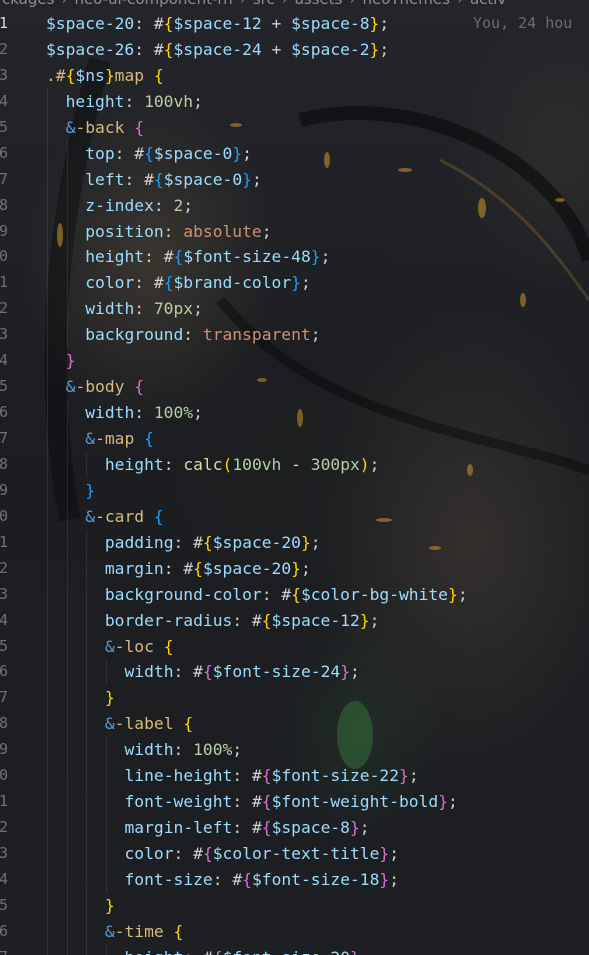 The height and width of the screenshot is (955, 589). Describe the element at coordinates (4, 360) in the screenshot. I see `line-number: 4` at that location.